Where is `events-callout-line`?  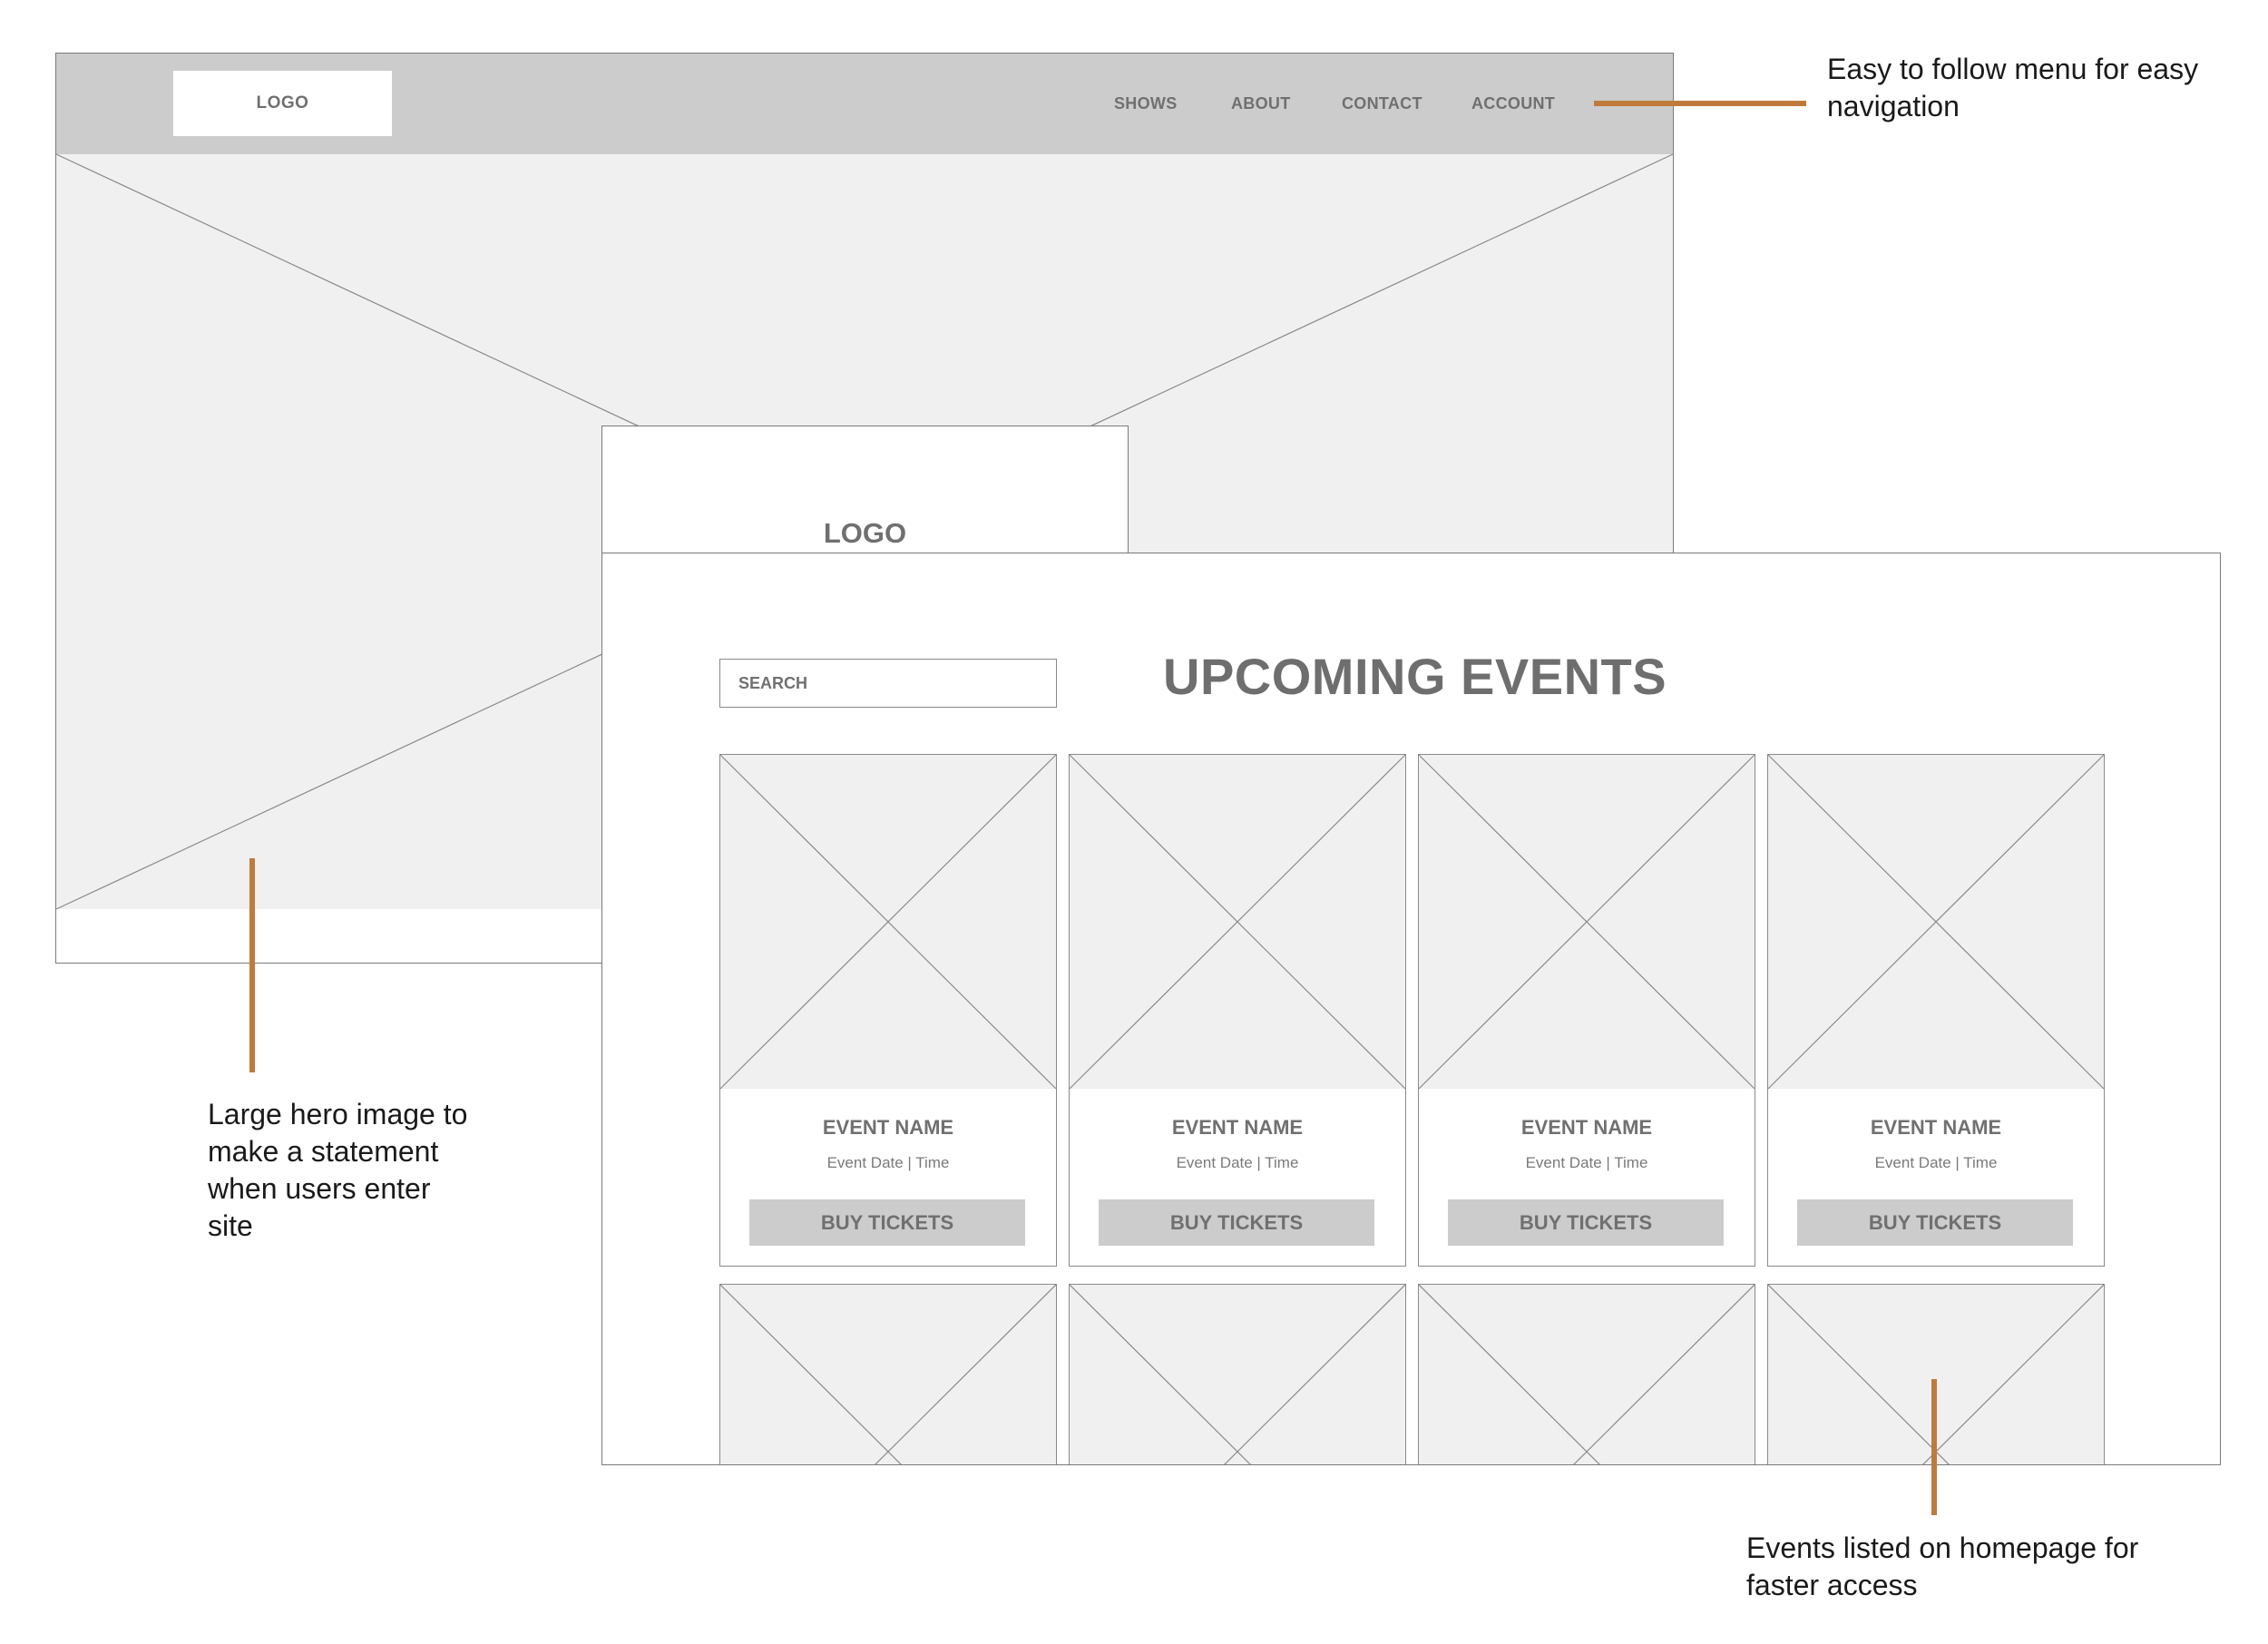 events-callout-line is located at coordinates (1934, 1447).